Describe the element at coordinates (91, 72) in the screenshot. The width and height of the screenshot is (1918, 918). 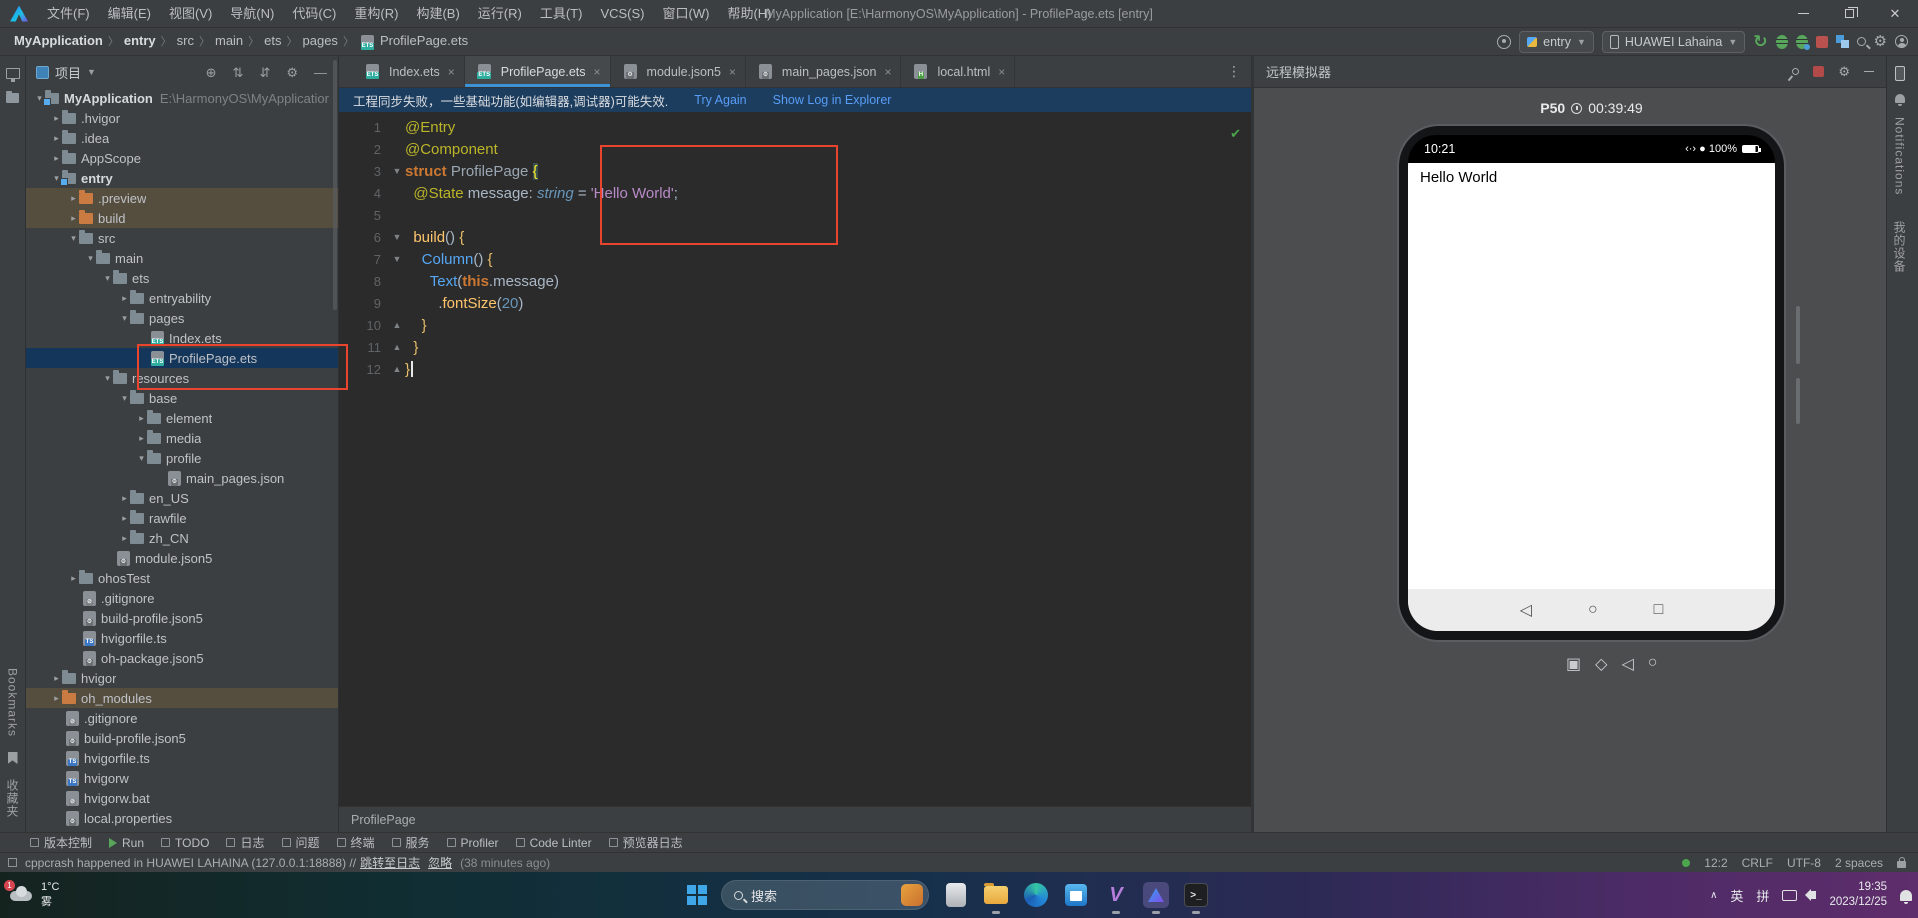
I see `chevron-down-icon: ▼` at that location.